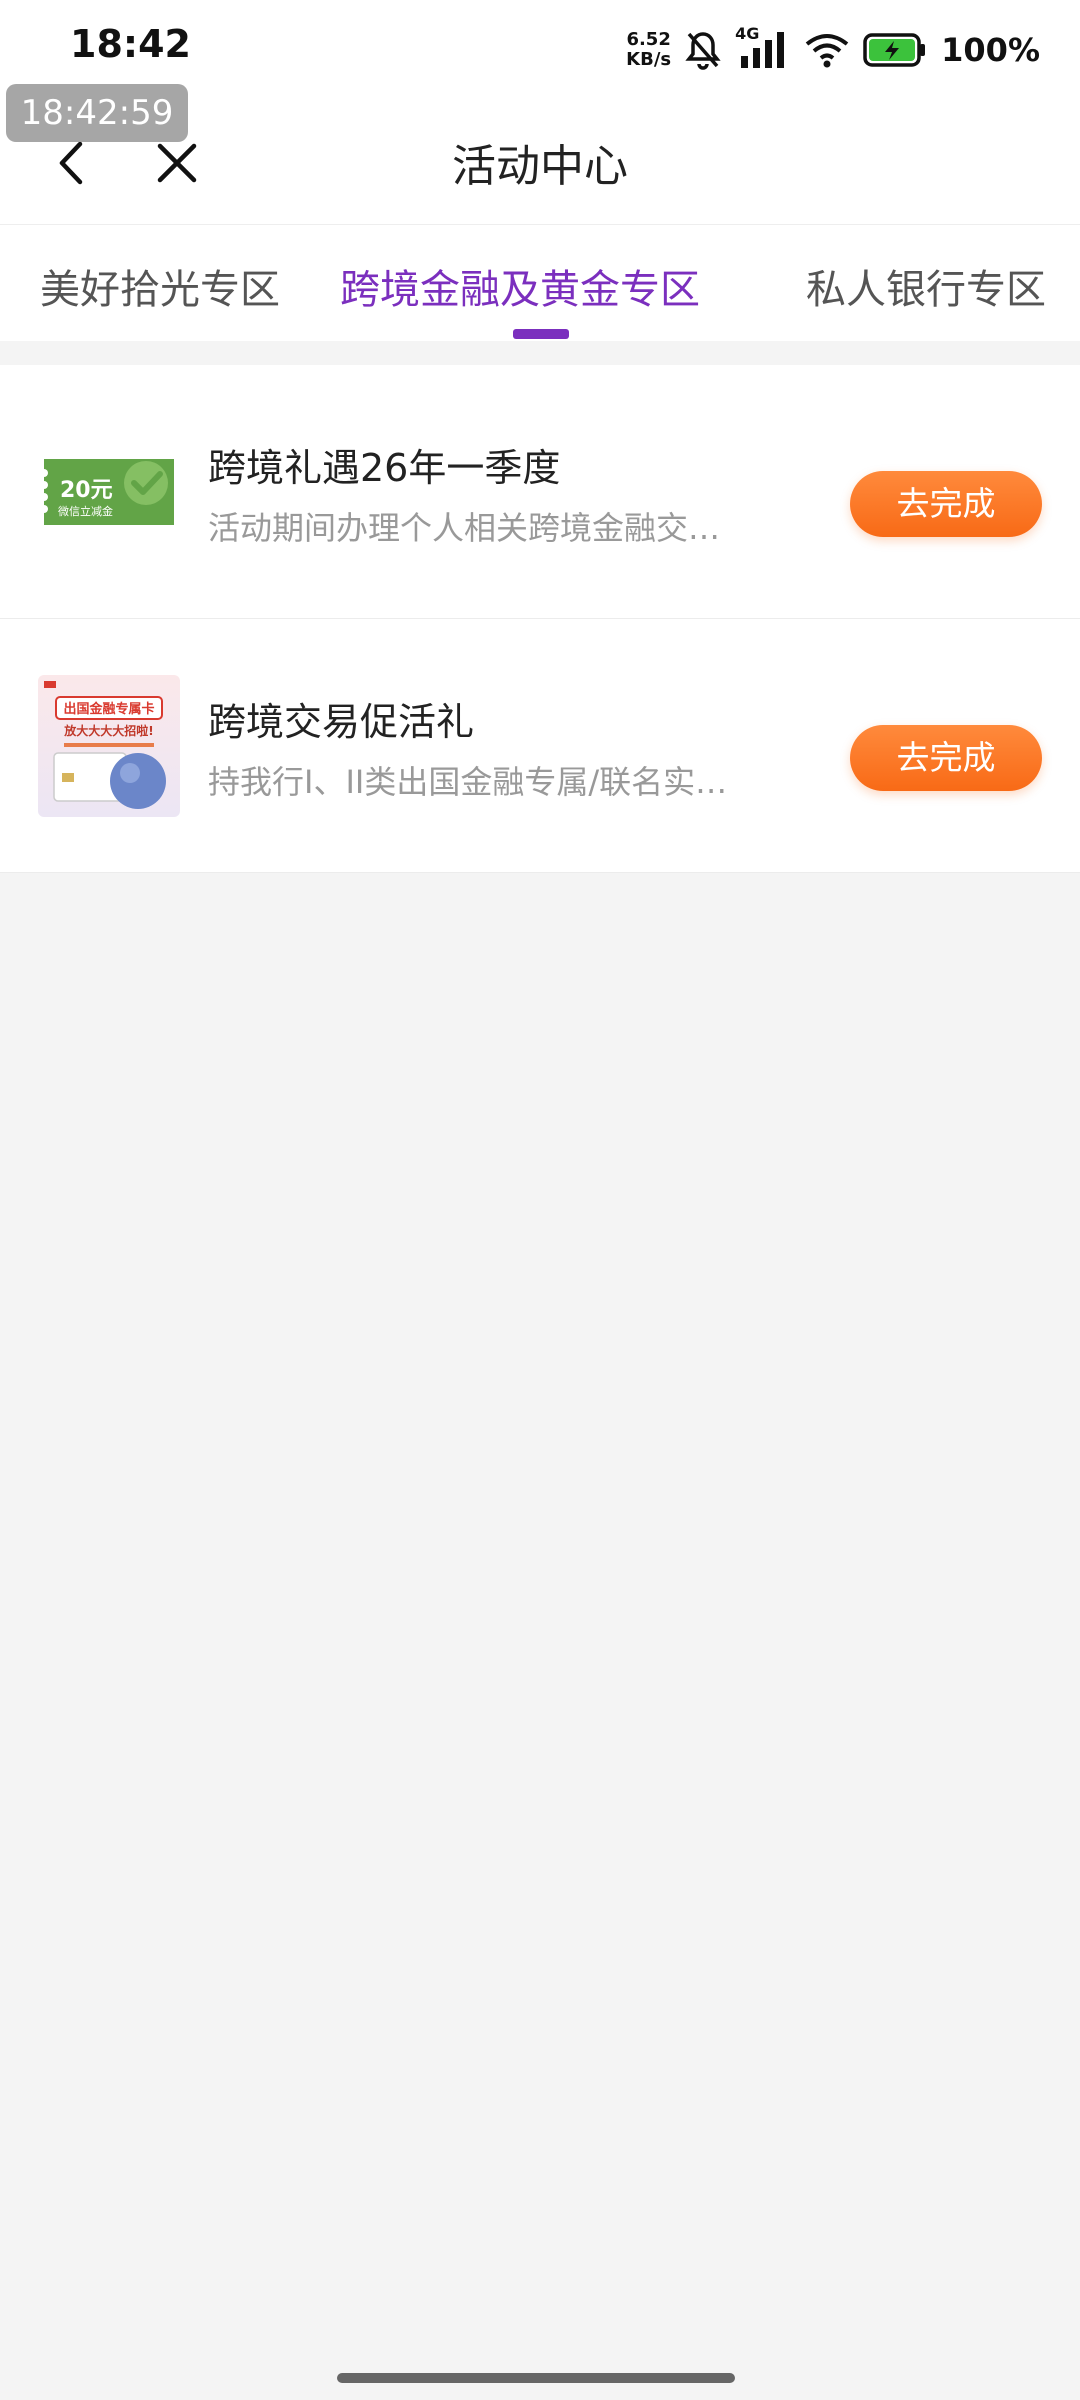 This screenshot has width=1080, height=2400. I want to click on coupon-thumbnail: 20元 微信立减金, so click(107, 492).